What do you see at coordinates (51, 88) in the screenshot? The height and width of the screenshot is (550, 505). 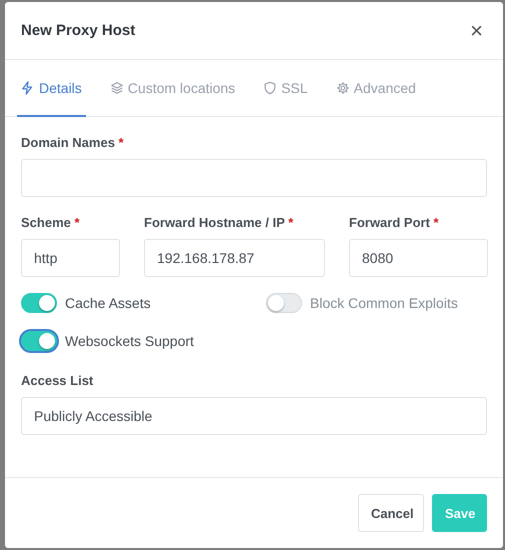 I see `tab: Details` at bounding box center [51, 88].